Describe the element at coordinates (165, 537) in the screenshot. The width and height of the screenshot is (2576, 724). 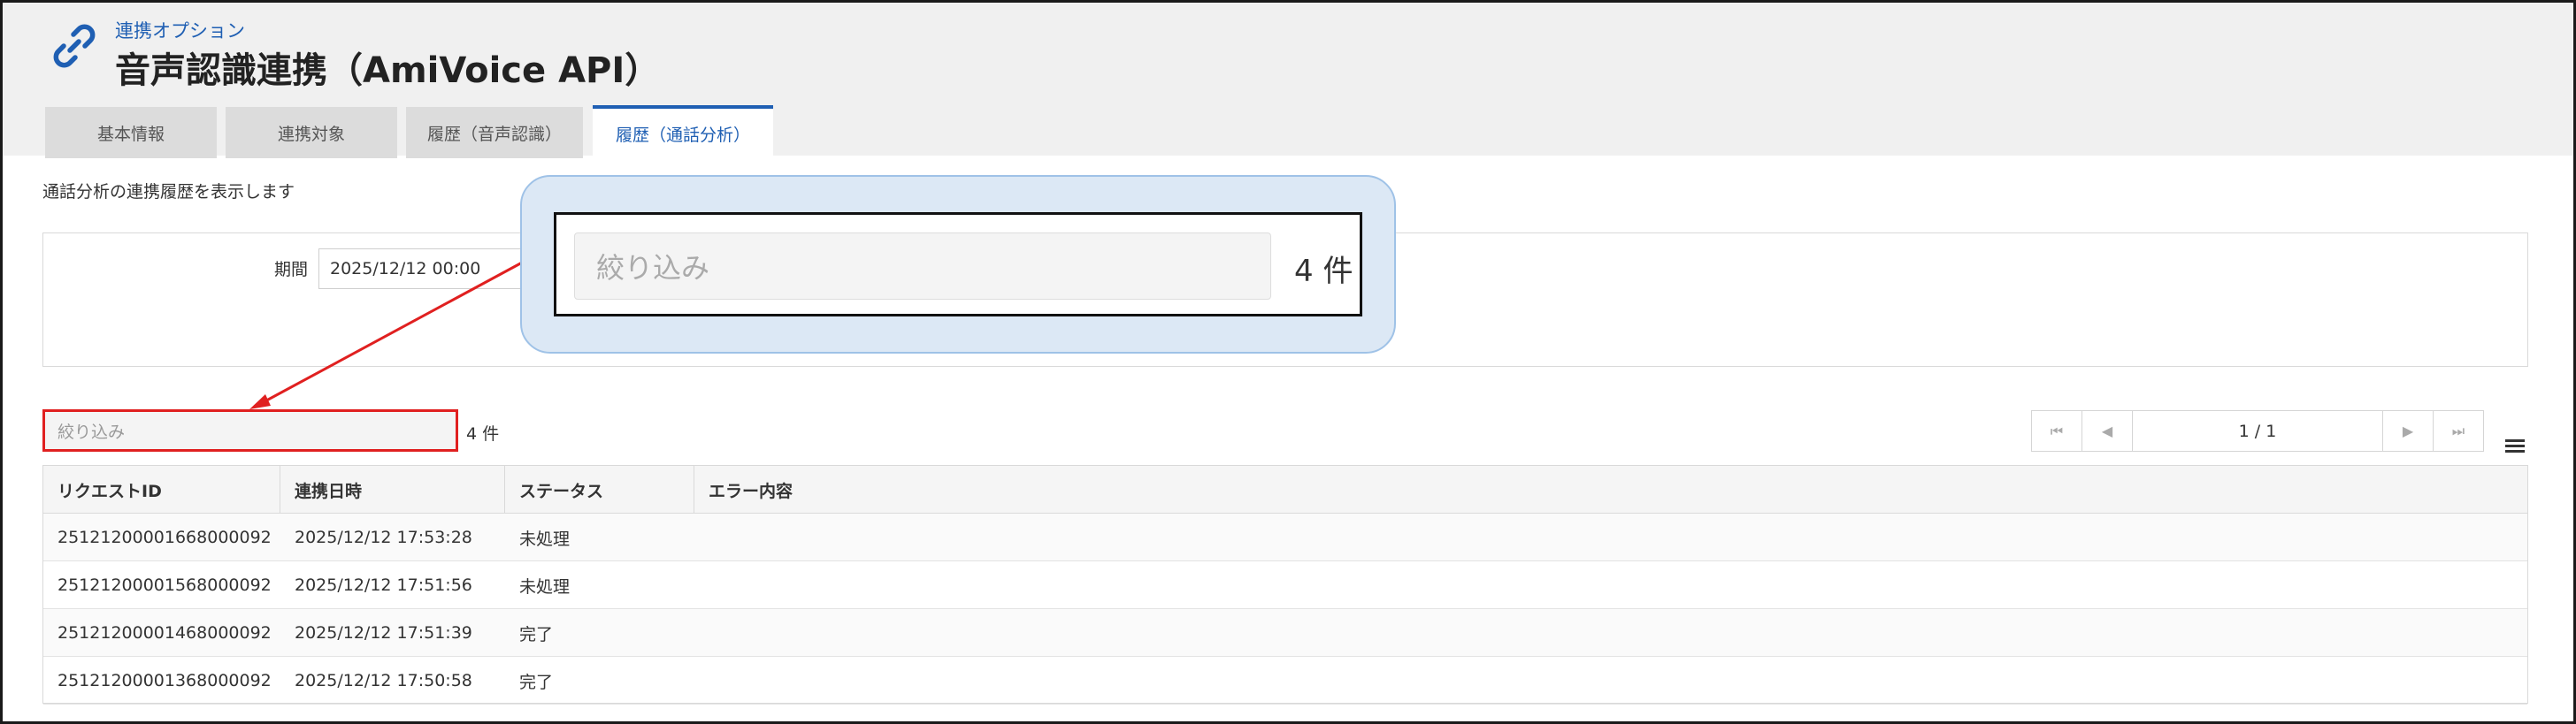
I see `cell-request-id: 25121200001668000092` at that location.